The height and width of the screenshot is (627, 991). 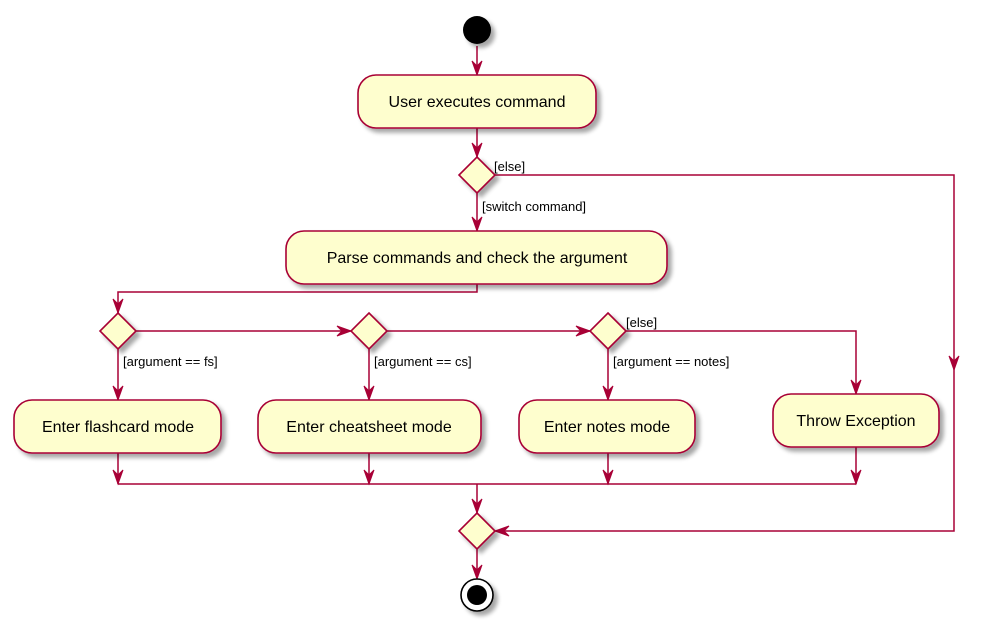 I want to click on node-exception-label: Throw Exception, so click(x=855, y=421).